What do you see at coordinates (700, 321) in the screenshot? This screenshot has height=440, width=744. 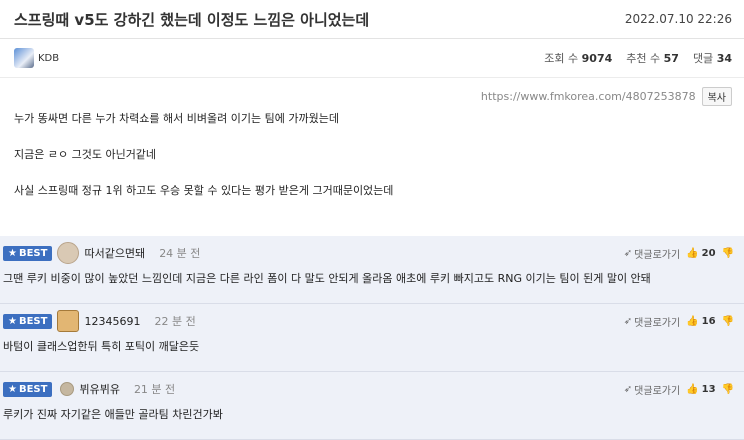 I see `upvote-button: 👍 16` at bounding box center [700, 321].